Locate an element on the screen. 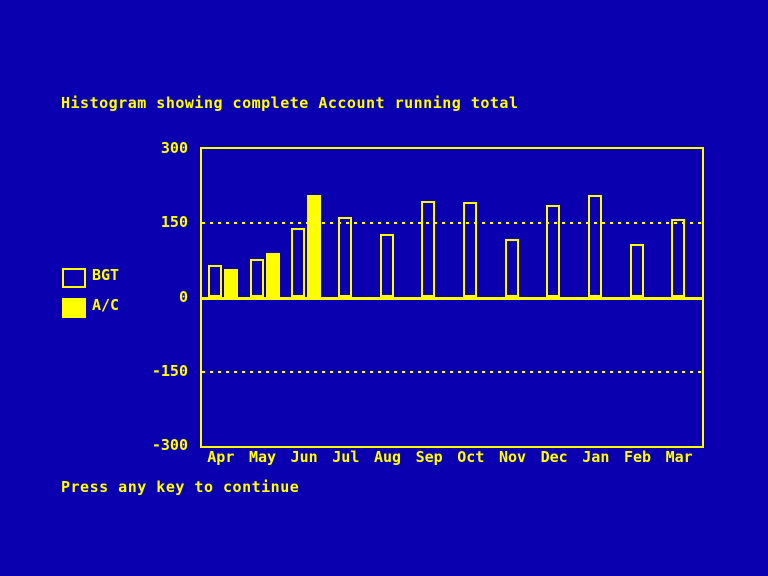  x-axis-tick: Feb is located at coordinates (637, 457).